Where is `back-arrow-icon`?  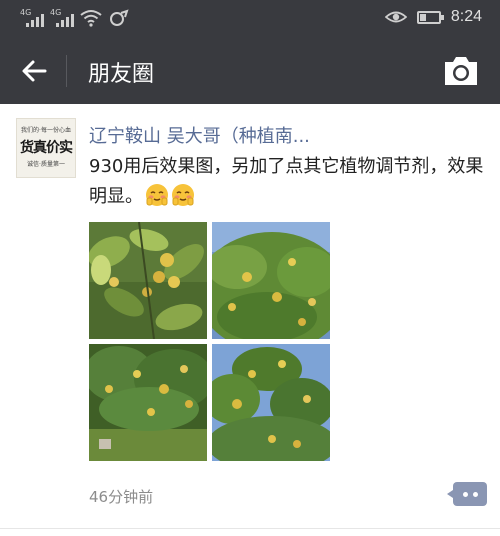
back-arrow-icon is located at coordinates (34, 71).